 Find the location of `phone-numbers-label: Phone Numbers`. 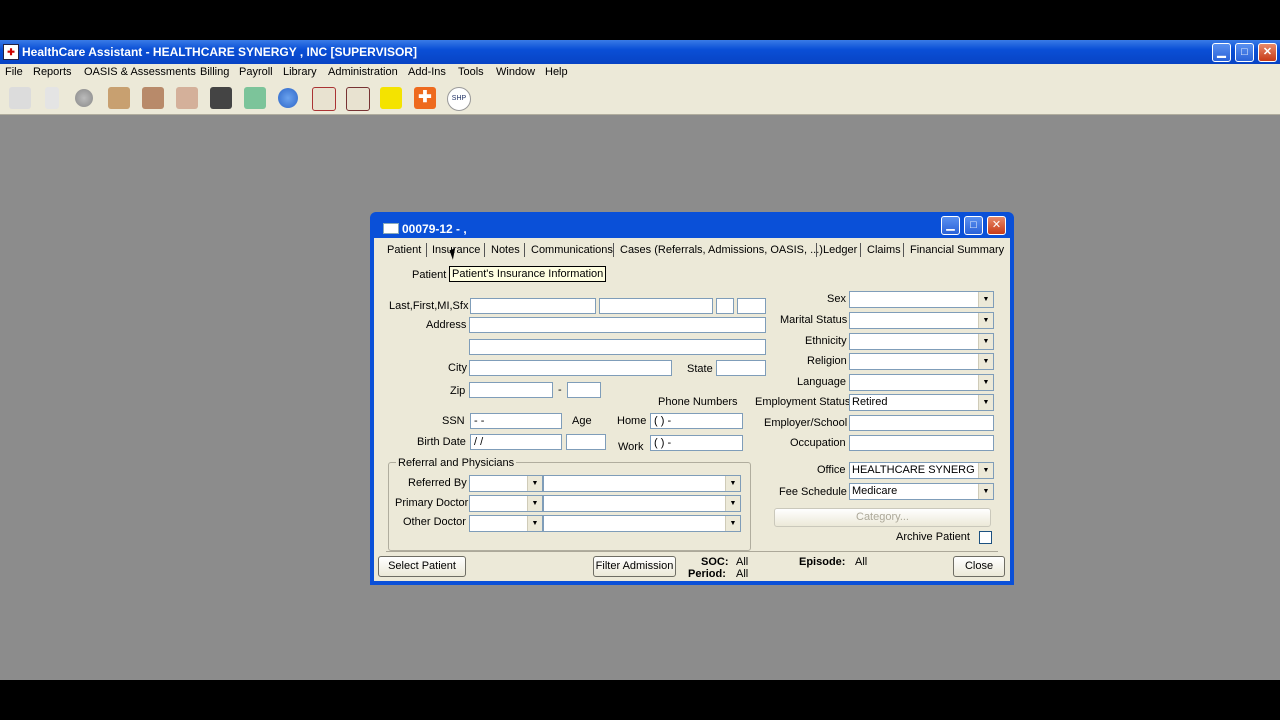

phone-numbers-label: Phone Numbers is located at coordinates (698, 402).